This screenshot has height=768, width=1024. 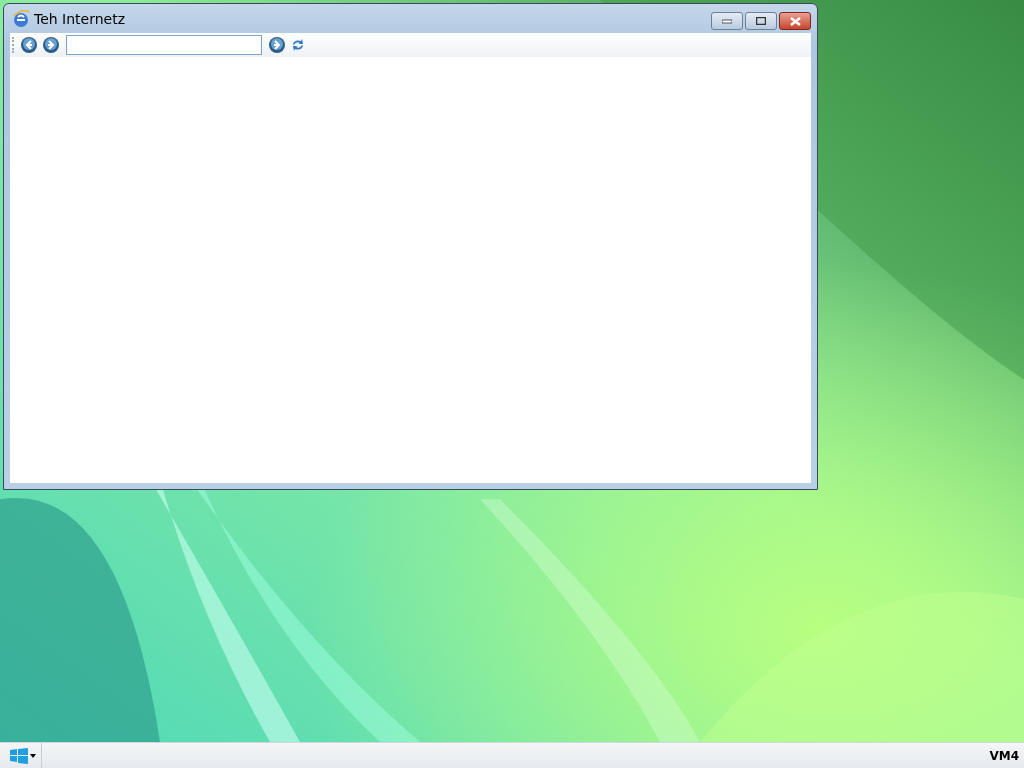 I want to click on close-button, so click(x=795, y=21).